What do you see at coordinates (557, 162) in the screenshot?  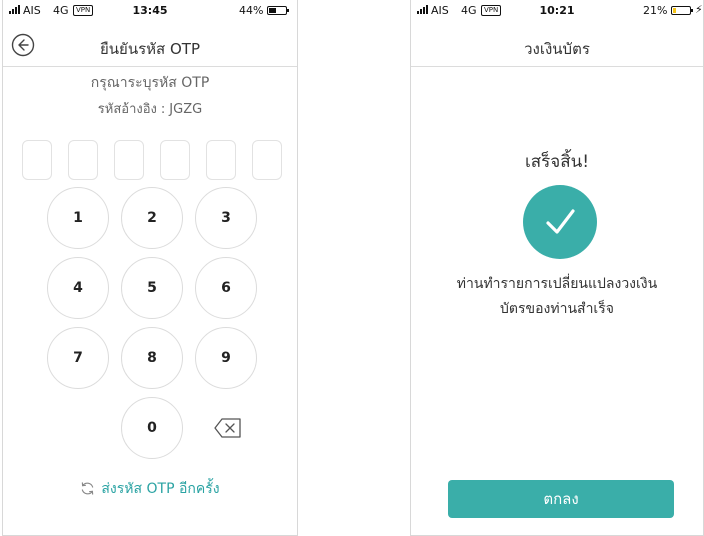 I see `success-title: เสร็จสิ้น!` at bounding box center [557, 162].